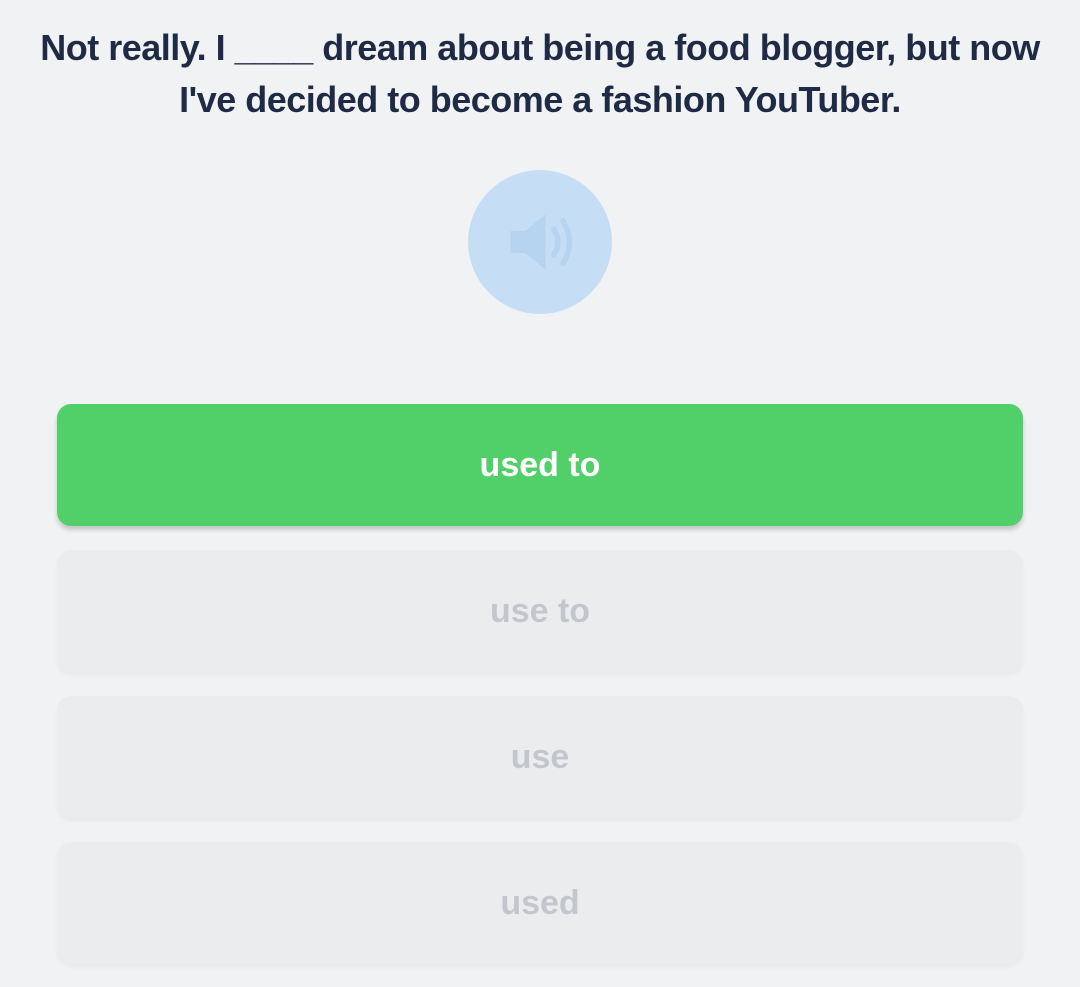  Describe the element at coordinates (540, 903) in the screenshot. I see `answer-option-used: used` at that location.